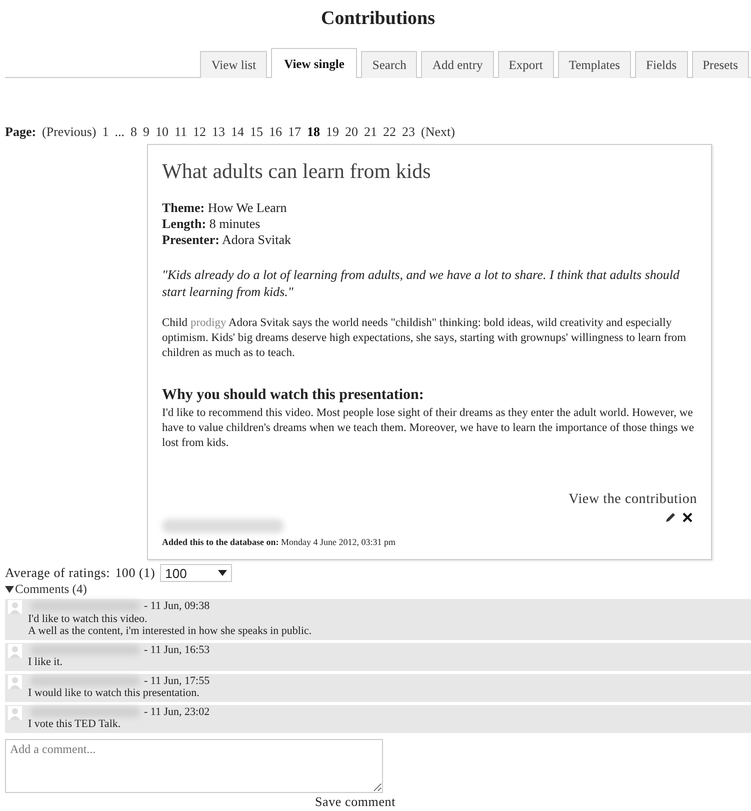  What do you see at coordinates (9, 589) in the screenshot?
I see `expanded-triangle-icon` at bounding box center [9, 589].